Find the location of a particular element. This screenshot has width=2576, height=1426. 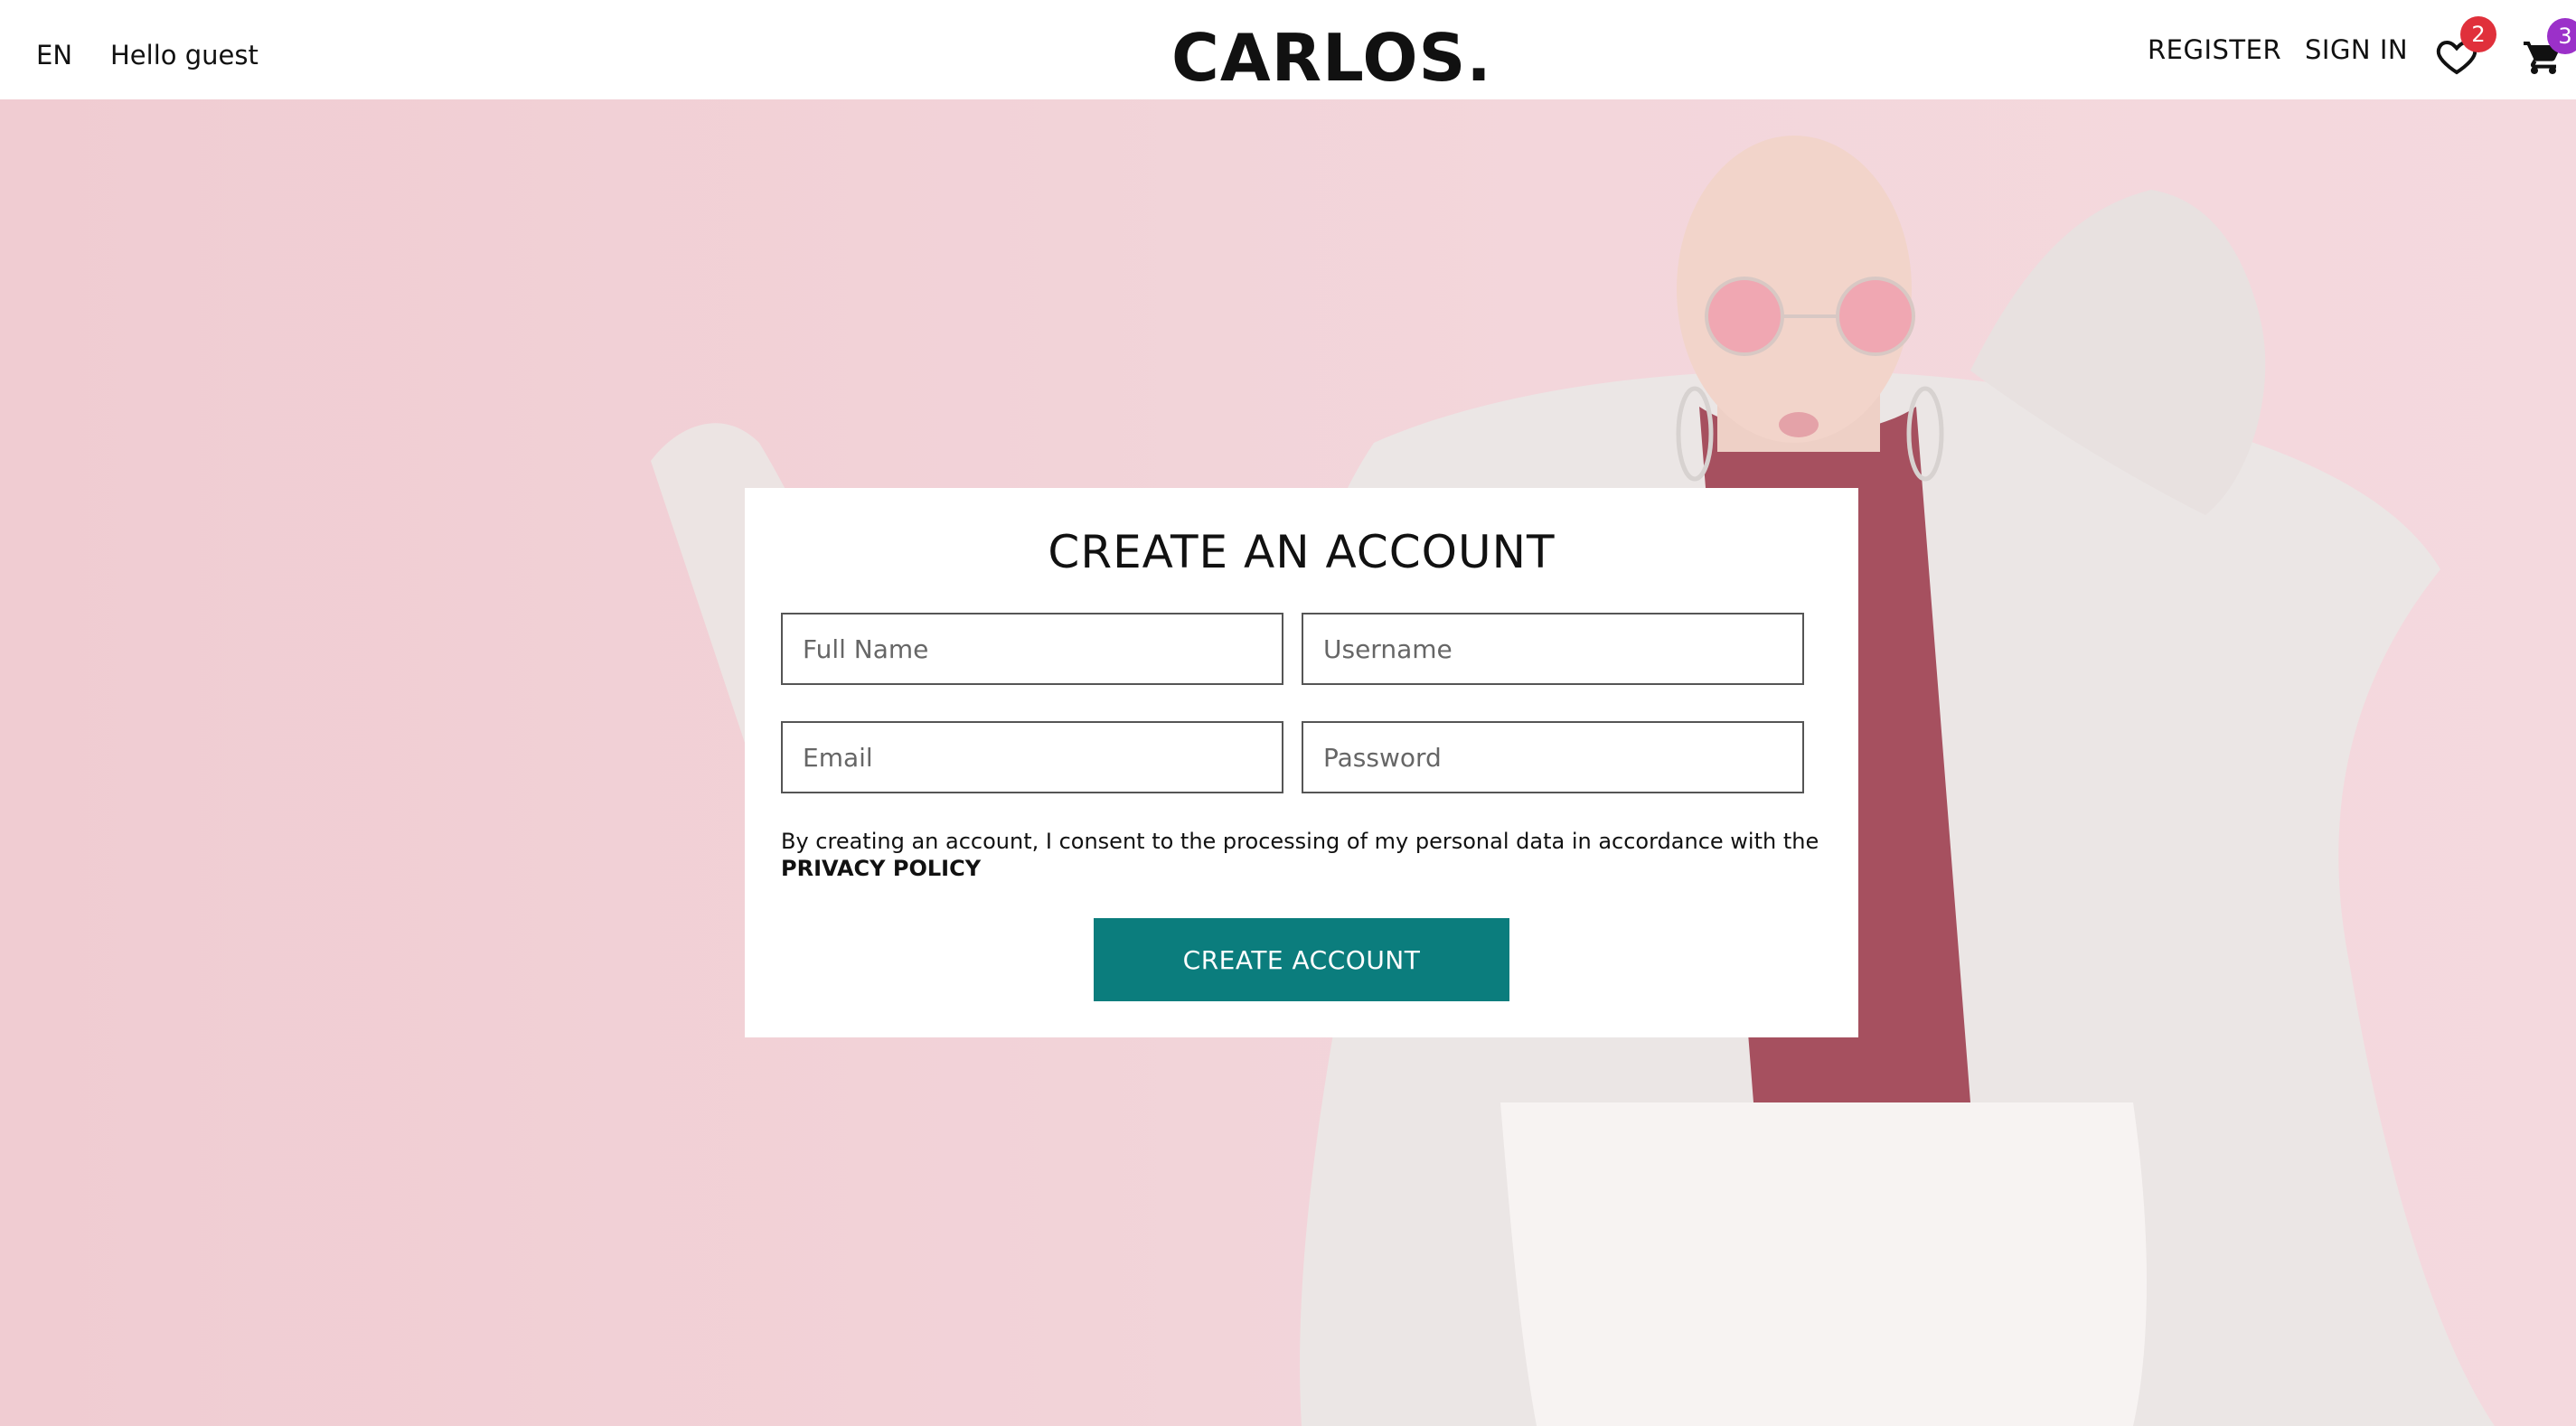

password-input is located at coordinates (1553, 757).